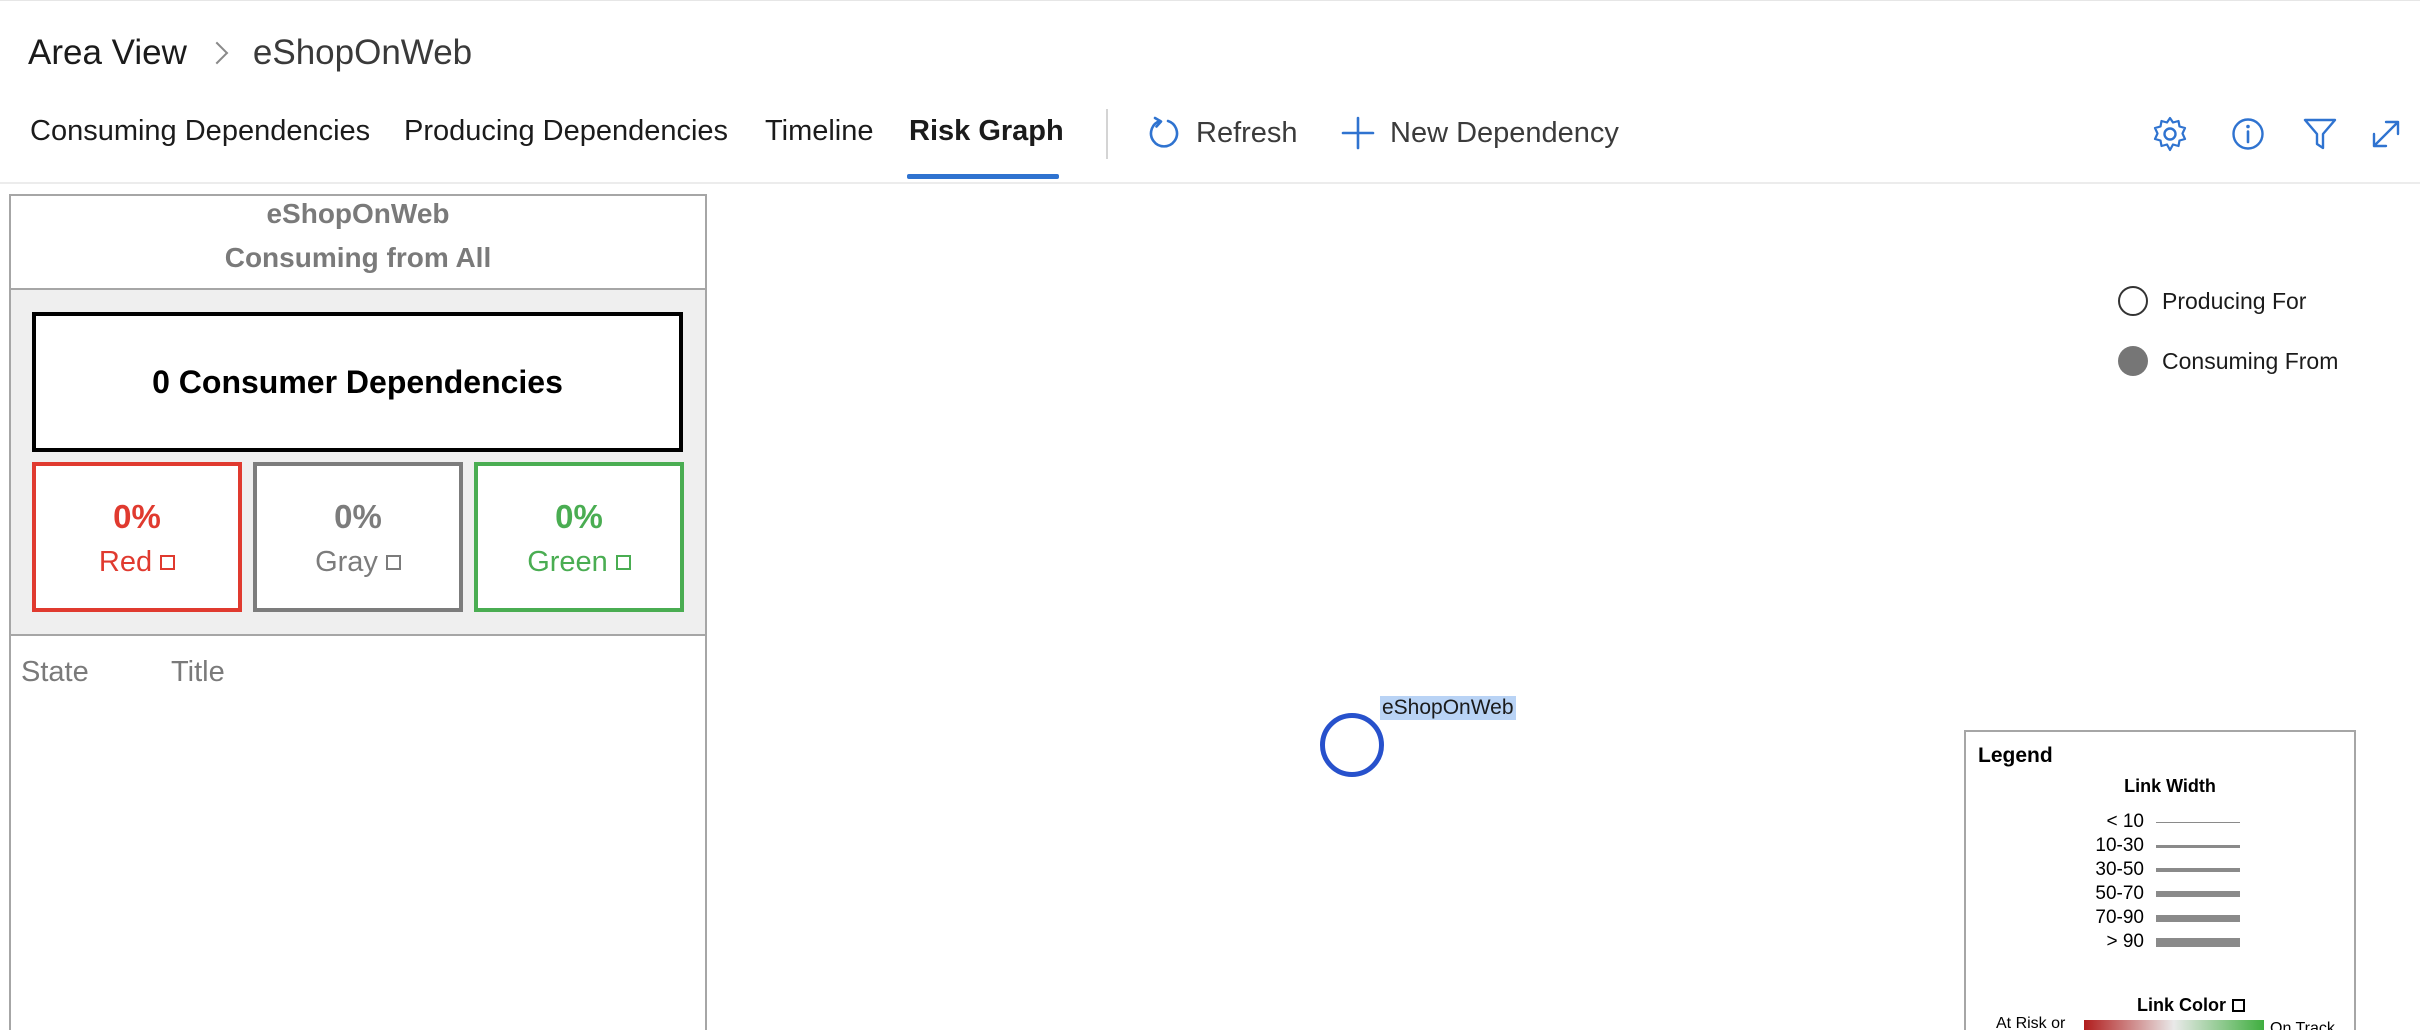 The width and height of the screenshot is (2420, 1030). What do you see at coordinates (55, 672) in the screenshot?
I see `column-header-state: State` at bounding box center [55, 672].